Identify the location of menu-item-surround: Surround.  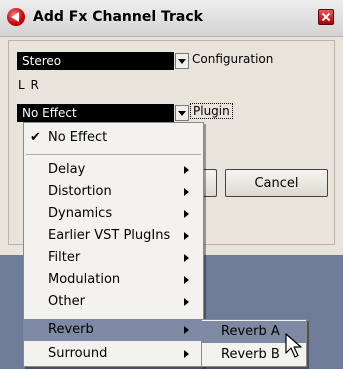
(113, 354).